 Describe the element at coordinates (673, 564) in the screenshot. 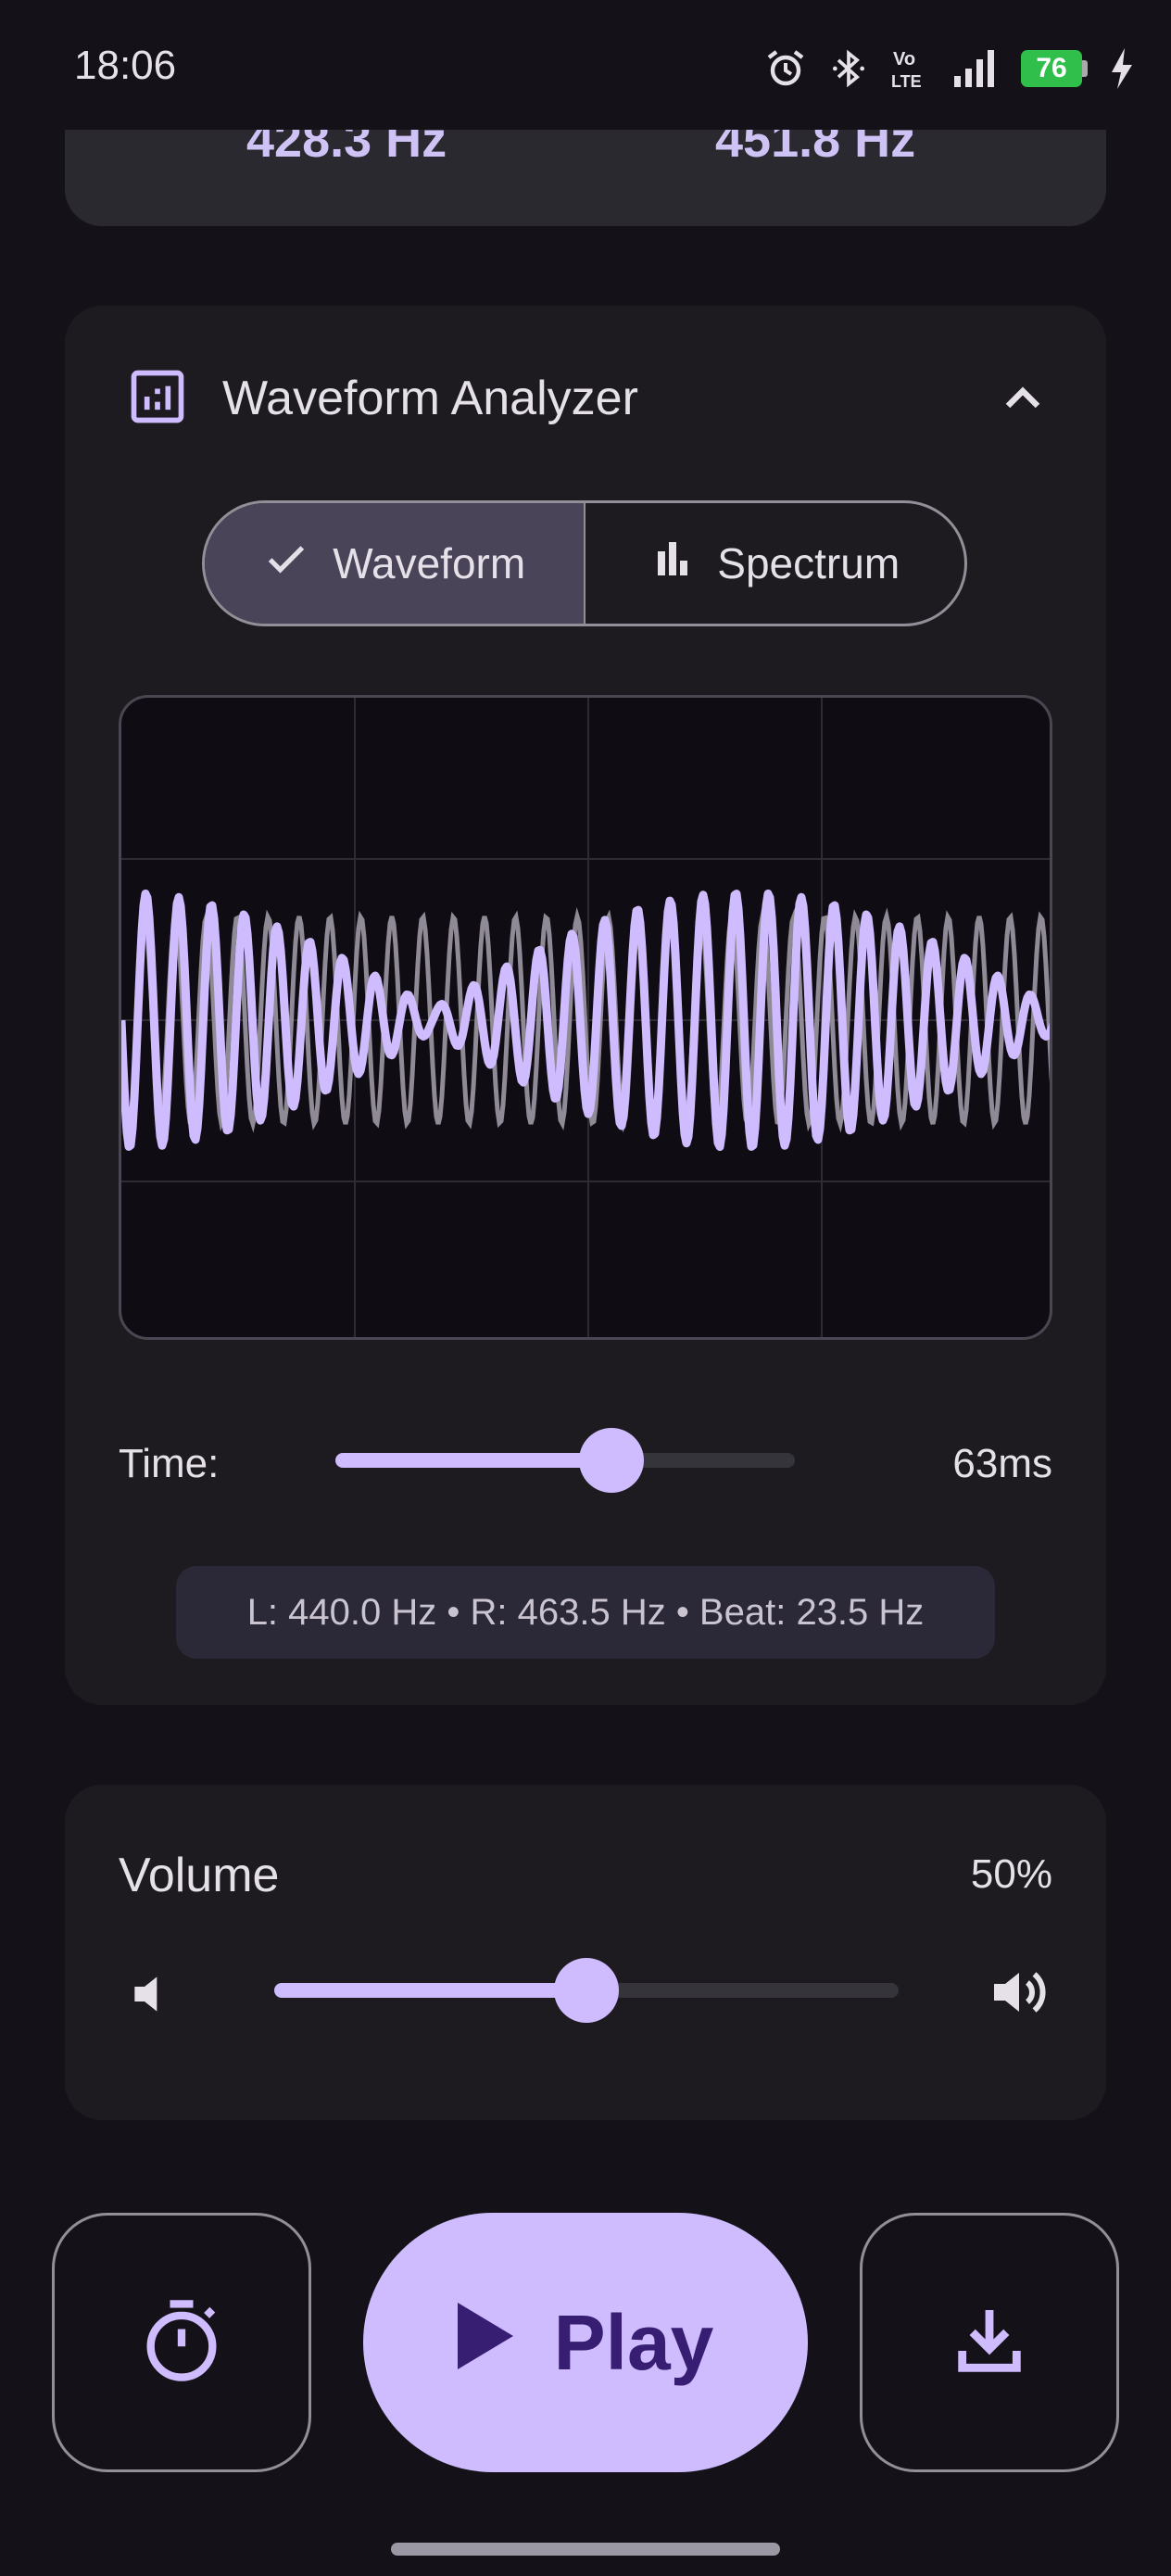

I see `bar-chart-icon` at that location.